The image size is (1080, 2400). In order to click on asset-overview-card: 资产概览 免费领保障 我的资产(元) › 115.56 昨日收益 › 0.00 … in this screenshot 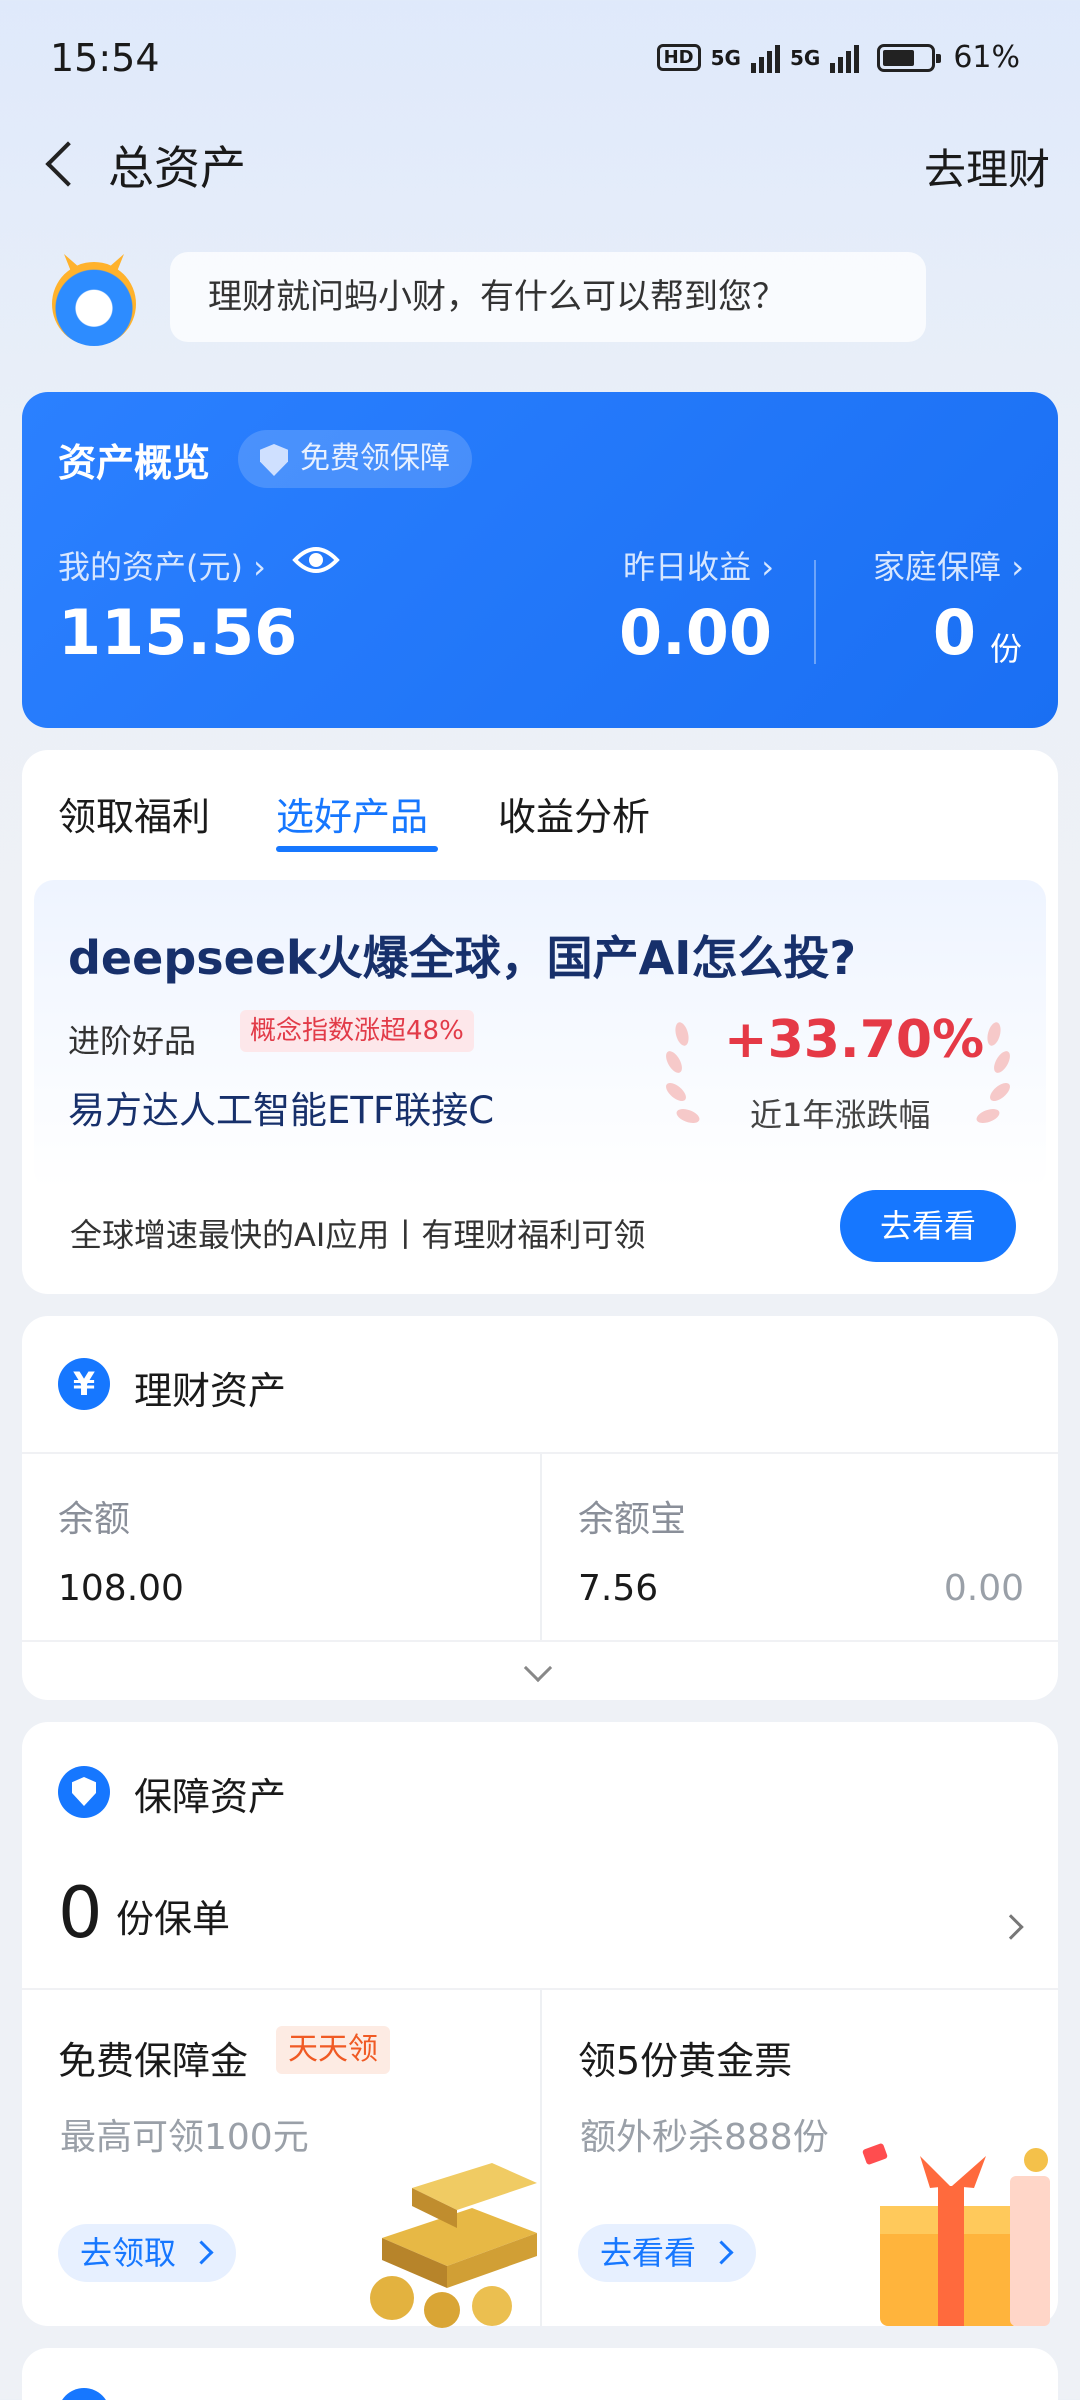, I will do `click(540, 560)`.